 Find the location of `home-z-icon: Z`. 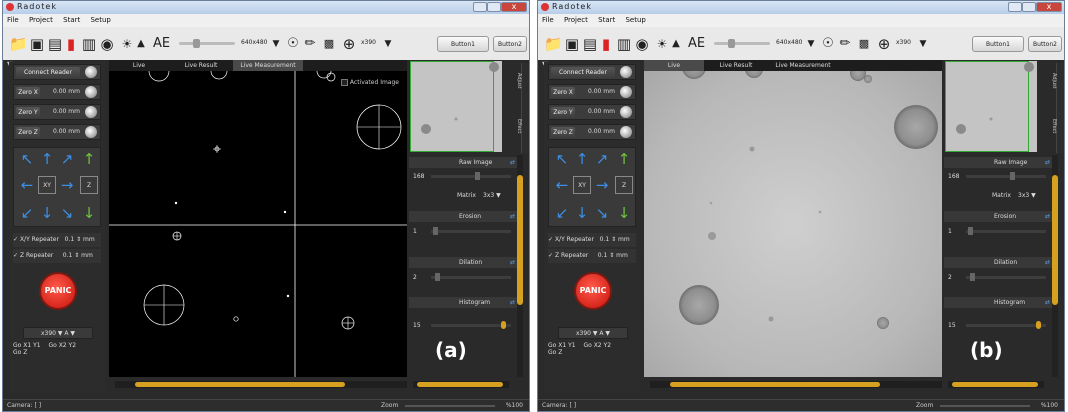

home-z-icon: Z is located at coordinates (624, 185).